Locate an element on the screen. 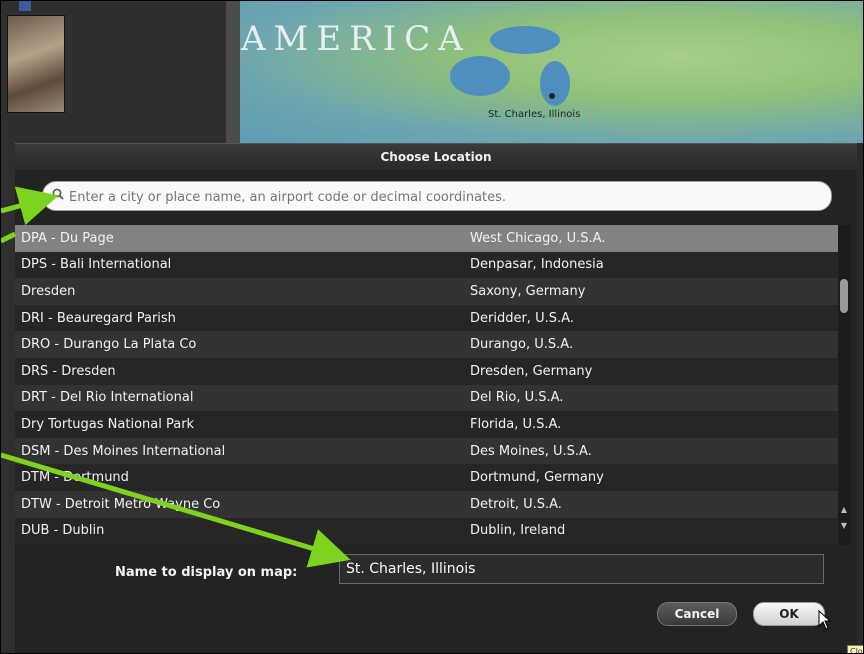 This screenshot has width=864, height=654. map-location-label: St. Charles, Illinois is located at coordinates (534, 114).